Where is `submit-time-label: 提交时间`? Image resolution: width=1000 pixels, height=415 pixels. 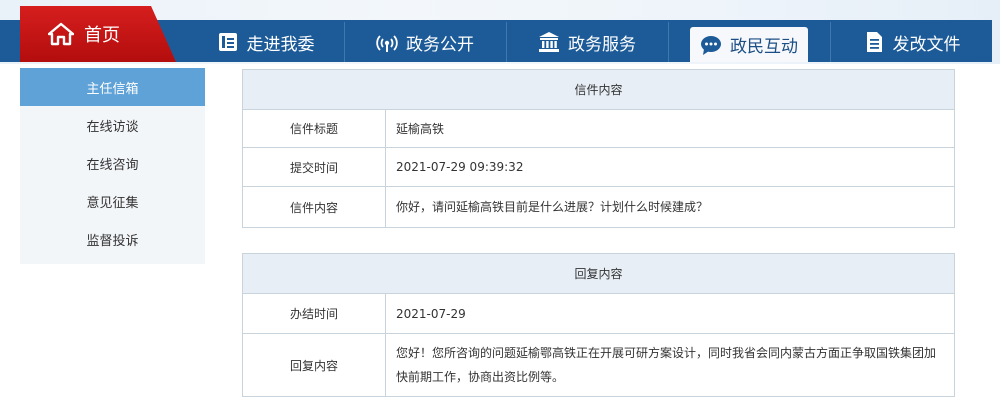 submit-time-label: 提交时间 is located at coordinates (314, 167).